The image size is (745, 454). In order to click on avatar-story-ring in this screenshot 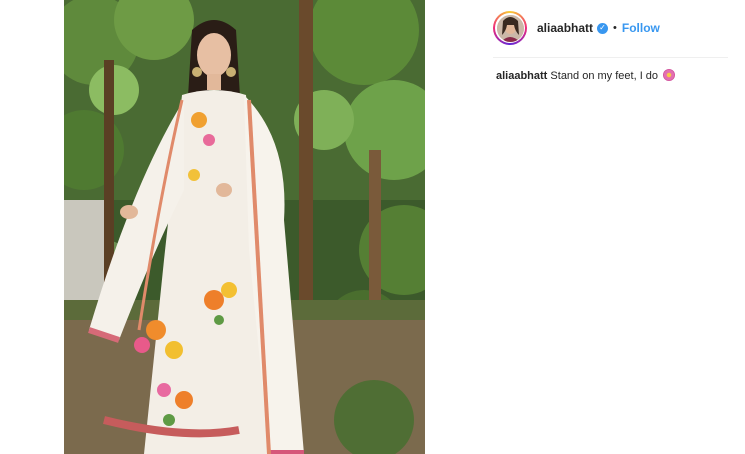, I will do `click(510, 28)`.